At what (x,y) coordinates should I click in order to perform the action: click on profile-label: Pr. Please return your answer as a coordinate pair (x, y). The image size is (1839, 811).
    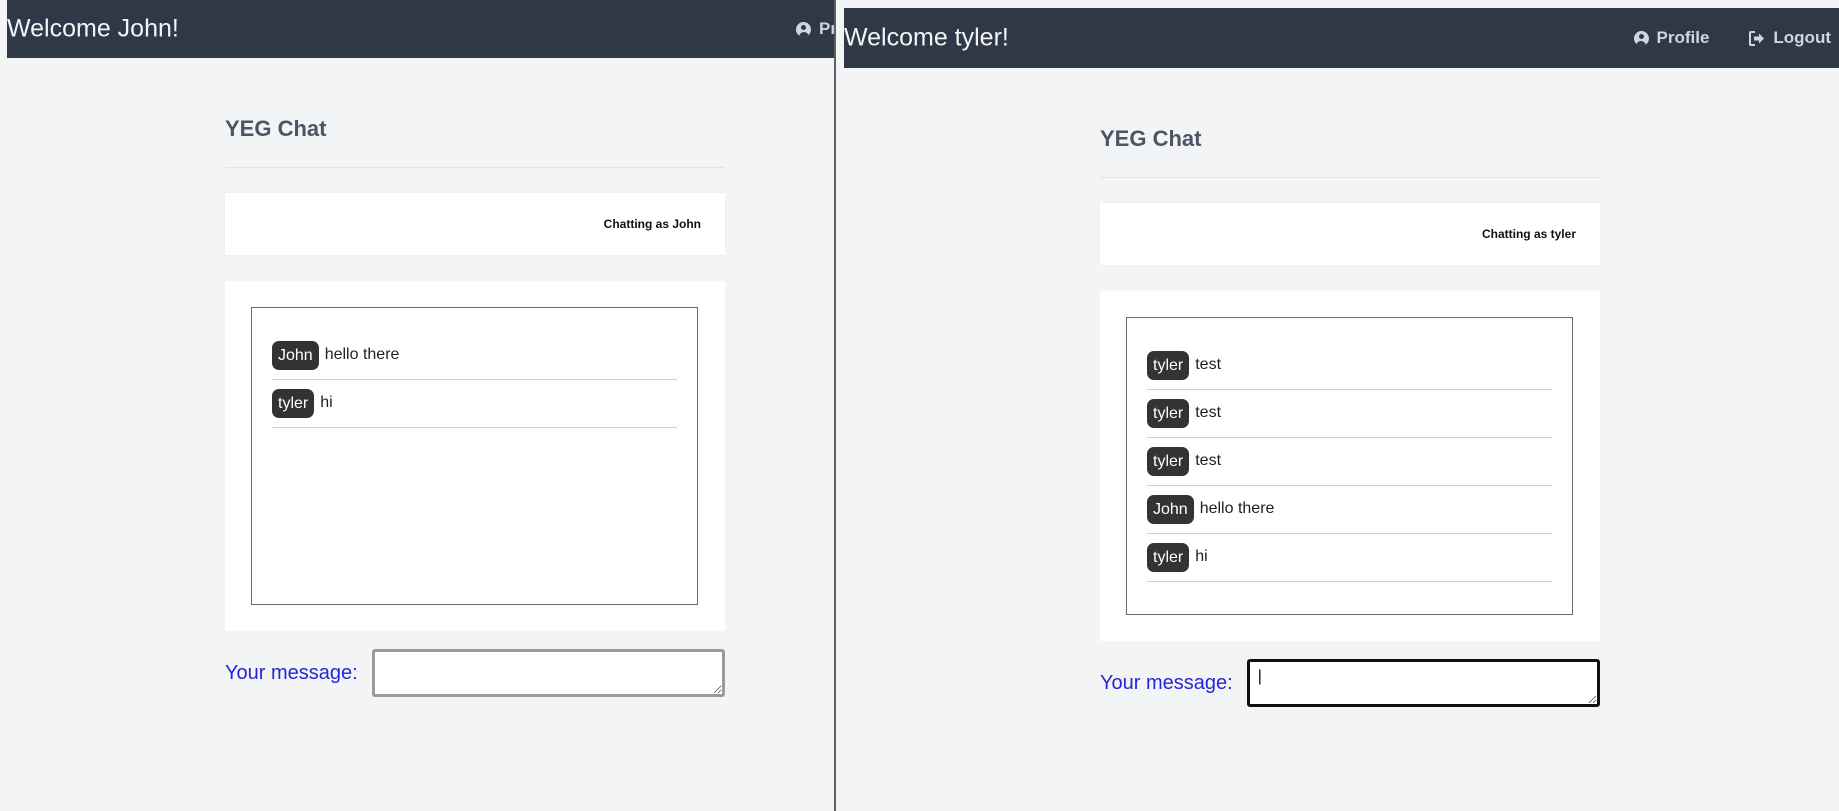
    Looking at the image, I should click on (826, 28).